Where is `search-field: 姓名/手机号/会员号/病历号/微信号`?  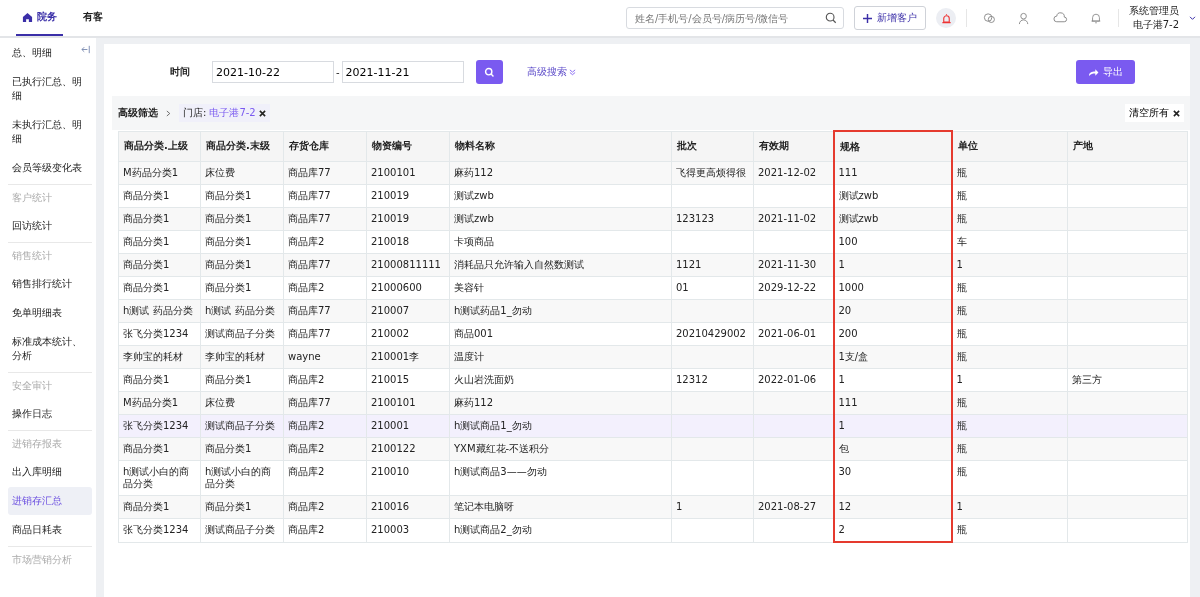
search-field: 姓名/手机号/会员号/病历号/微信号 is located at coordinates (735, 18).